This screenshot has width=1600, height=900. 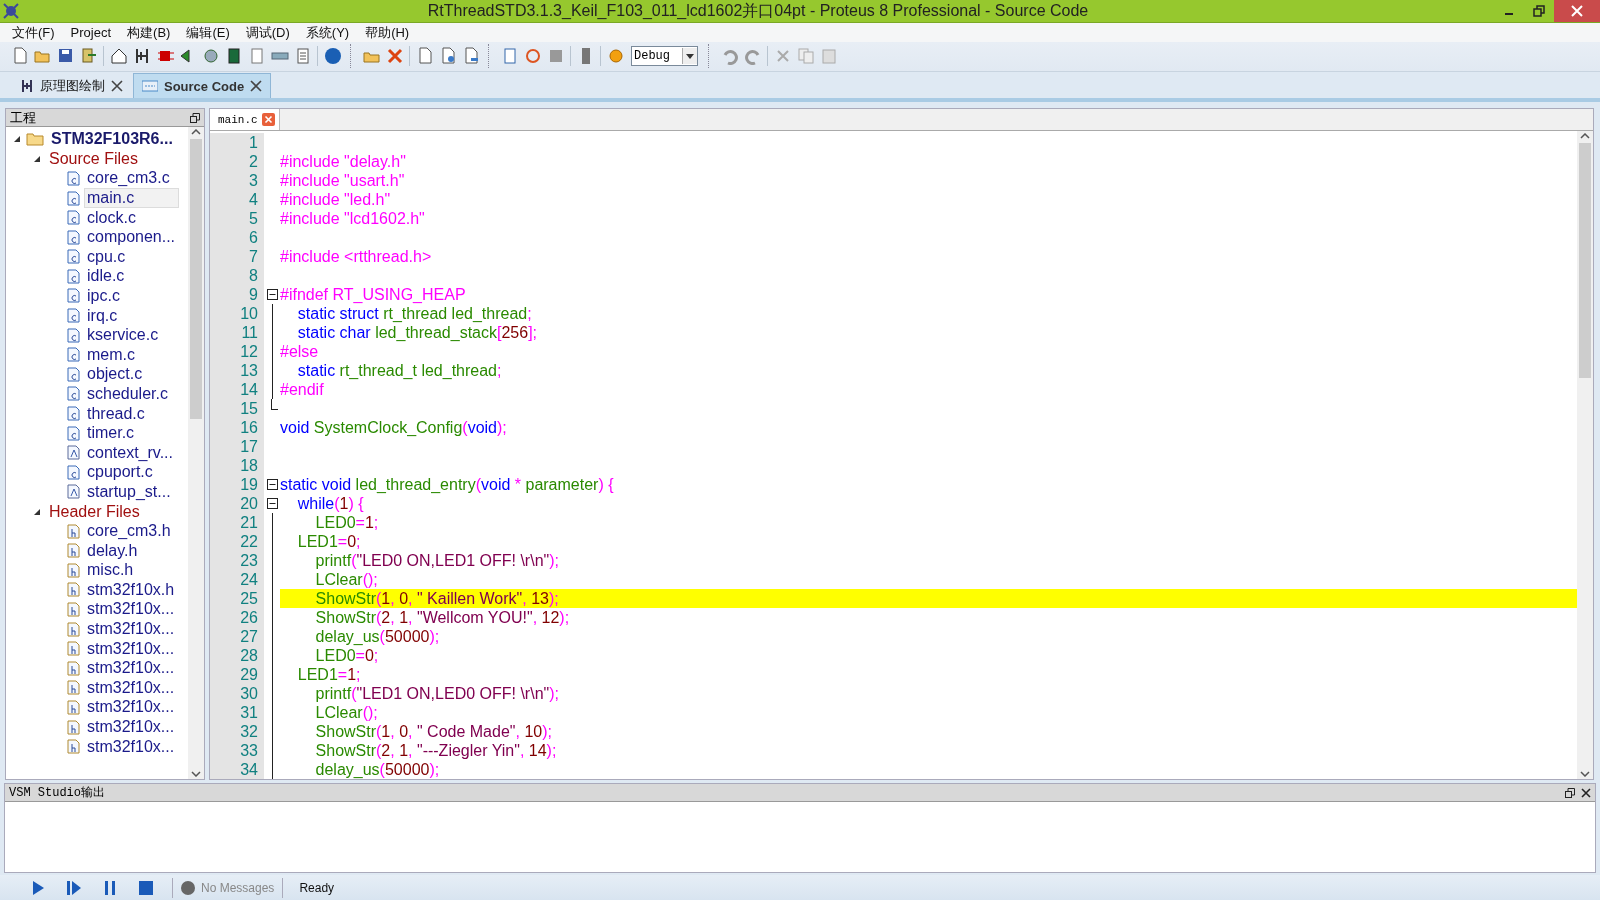 What do you see at coordinates (150, 86) in the screenshot?
I see `code-icon` at bounding box center [150, 86].